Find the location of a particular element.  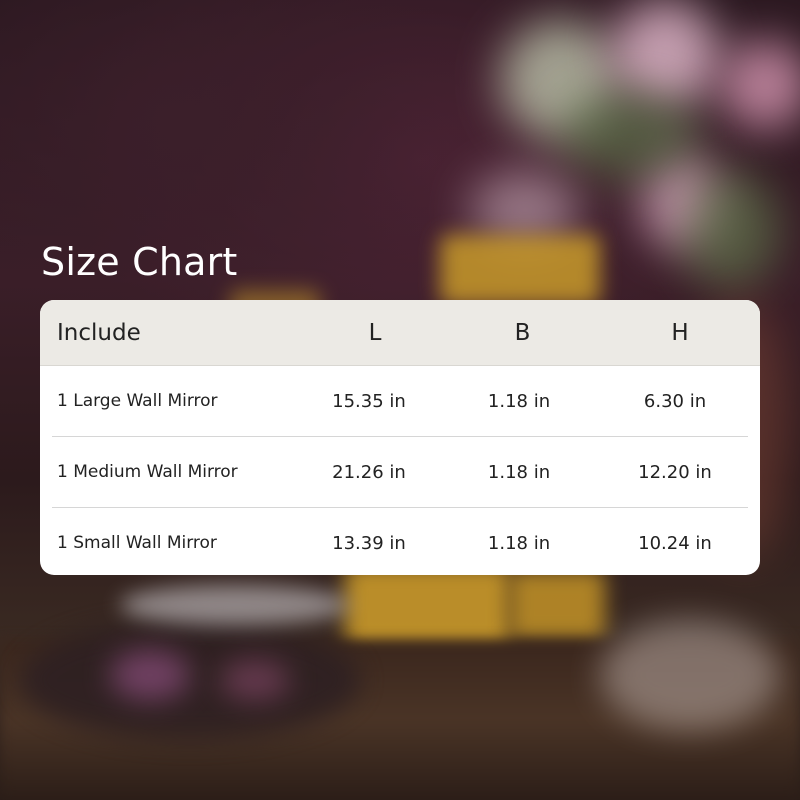

cell-length: 21.26 in is located at coordinates (369, 472).